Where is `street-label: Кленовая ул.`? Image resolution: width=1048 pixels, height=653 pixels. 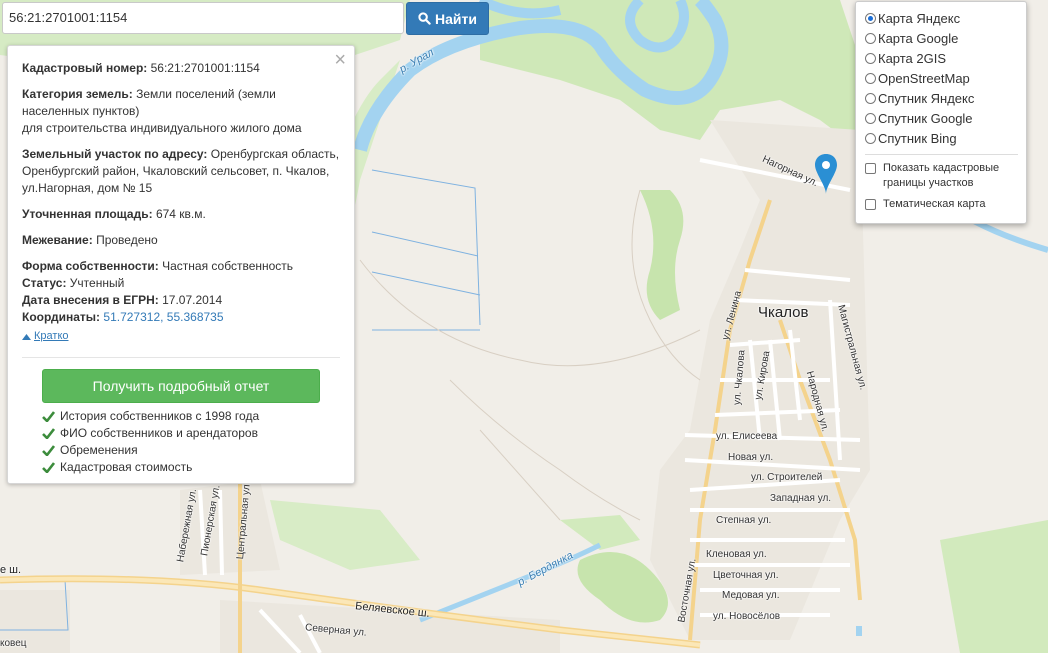 street-label: Кленовая ул. is located at coordinates (736, 554).